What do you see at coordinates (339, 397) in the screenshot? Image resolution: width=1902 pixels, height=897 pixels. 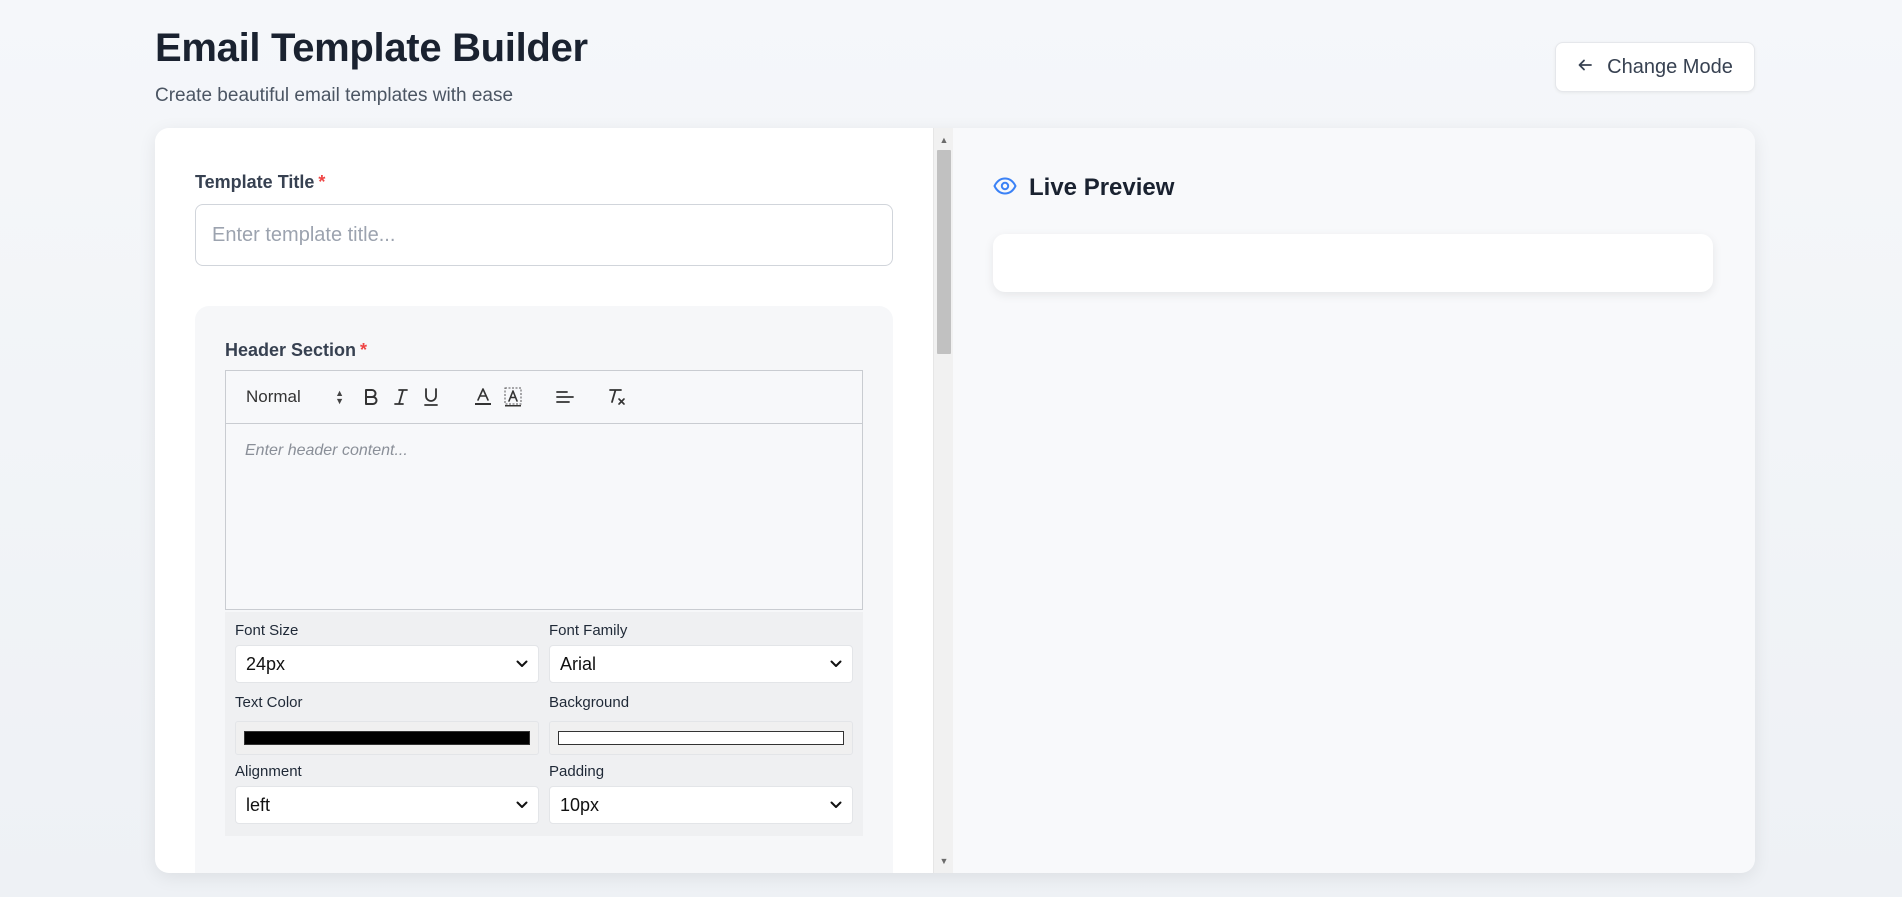 I see `select-carets-icon: ▲ ▼` at bounding box center [339, 397].